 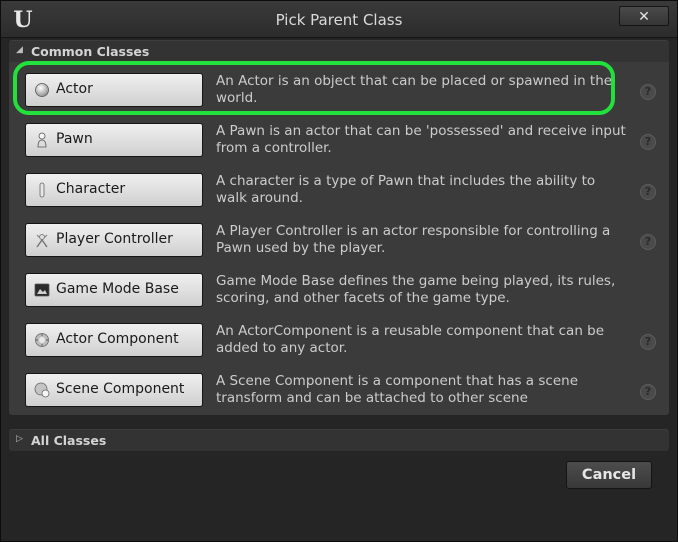 I want to click on close-icon: ✕, so click(x=644, y=17).